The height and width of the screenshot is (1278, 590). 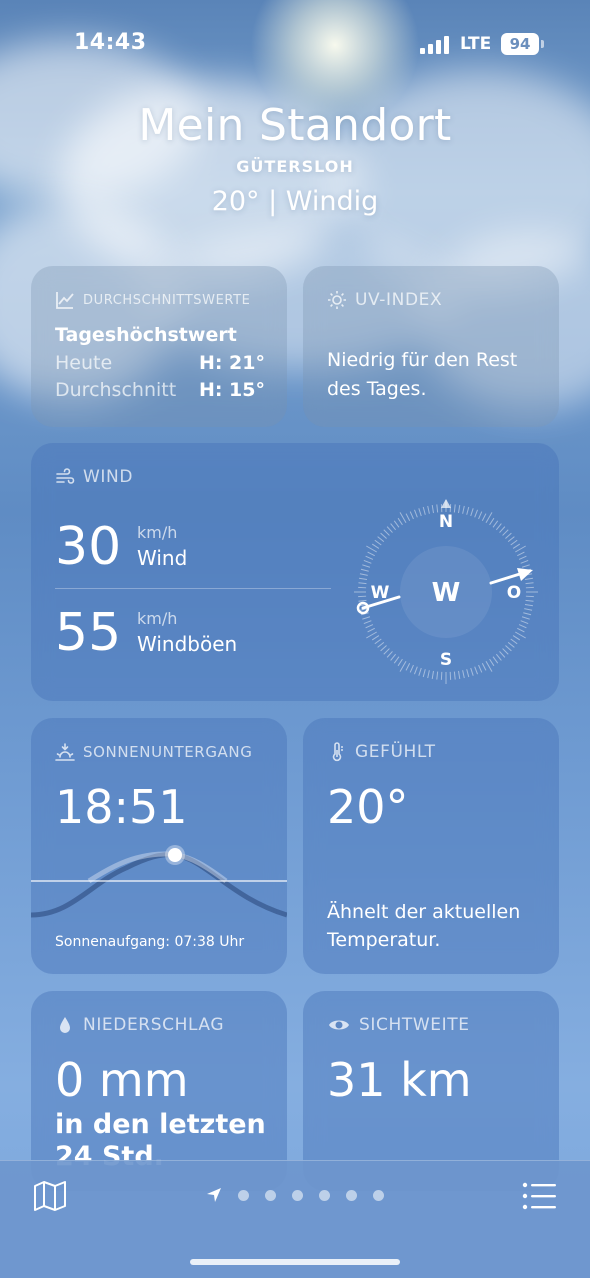 What do you see at coordinates (446, 660) in the screenshot?
I see `compass-s: S` at bounding box center [446, 660].